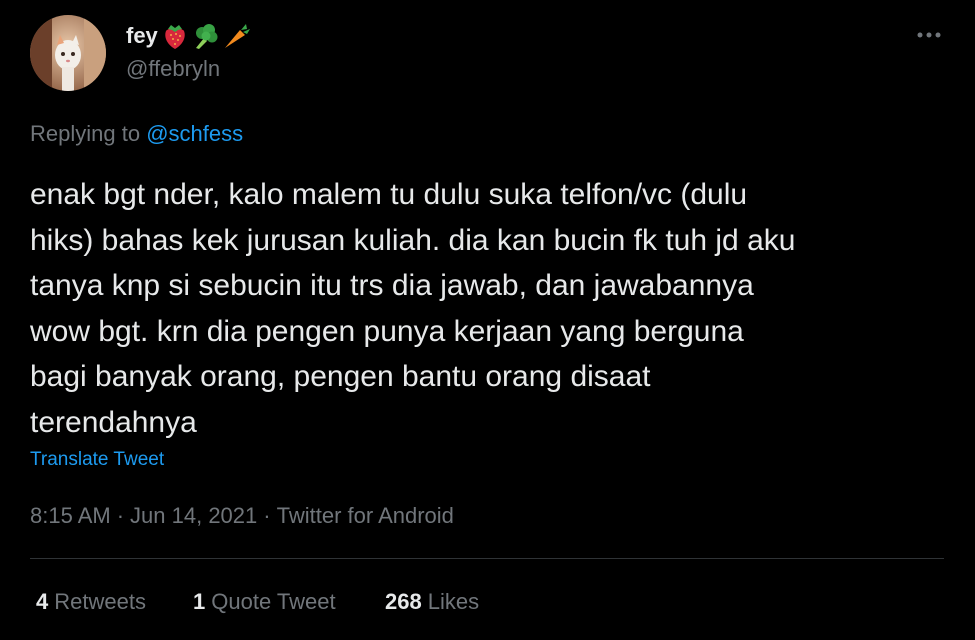 The image size is (975, 640). I want to click on replying-prefix: Replying to, so click(85, 133).